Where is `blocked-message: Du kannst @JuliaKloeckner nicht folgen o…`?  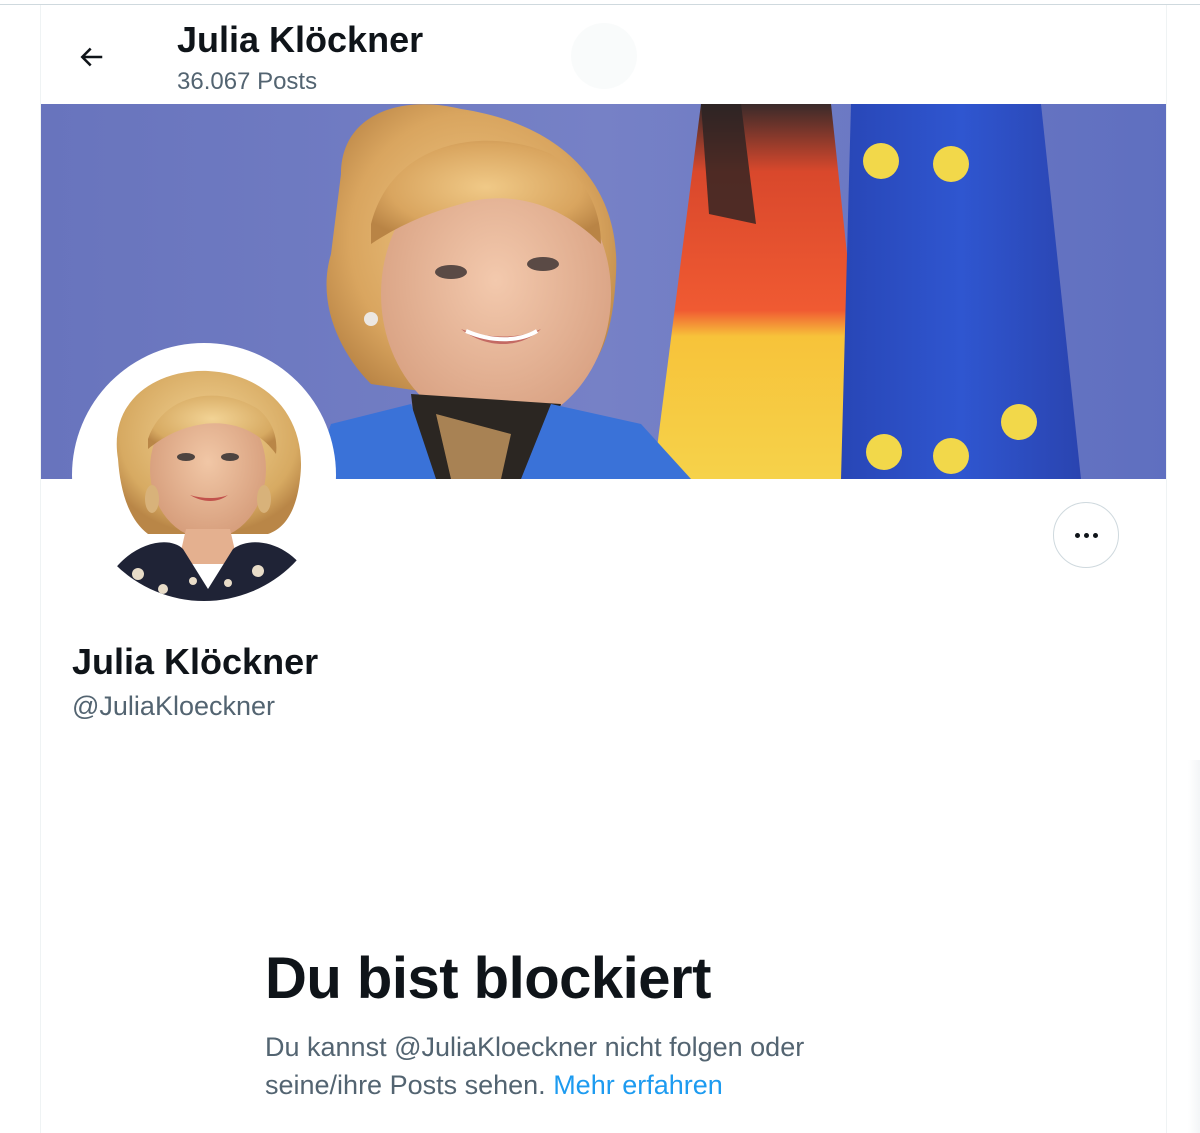
blocked-message: Du kannst @JuliaKloeckner nicht folgen o… is located at coordinates (585, 1066).